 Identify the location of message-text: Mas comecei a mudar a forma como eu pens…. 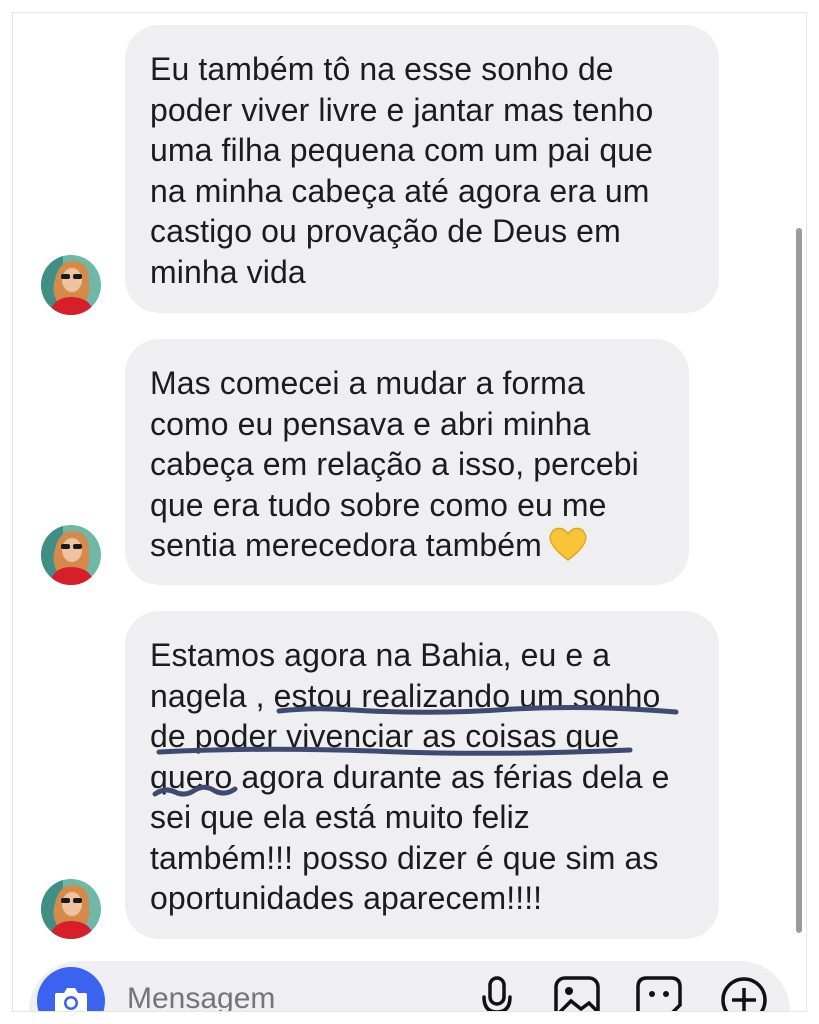
(406, 464).